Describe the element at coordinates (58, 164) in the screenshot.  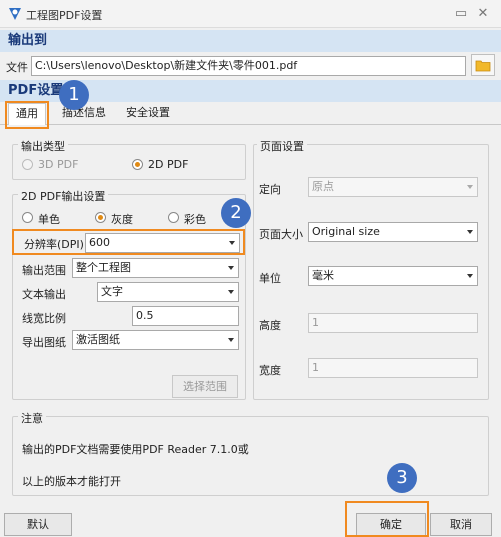
I see `radio-3d-pdf-label: 3D PDF` at that location.